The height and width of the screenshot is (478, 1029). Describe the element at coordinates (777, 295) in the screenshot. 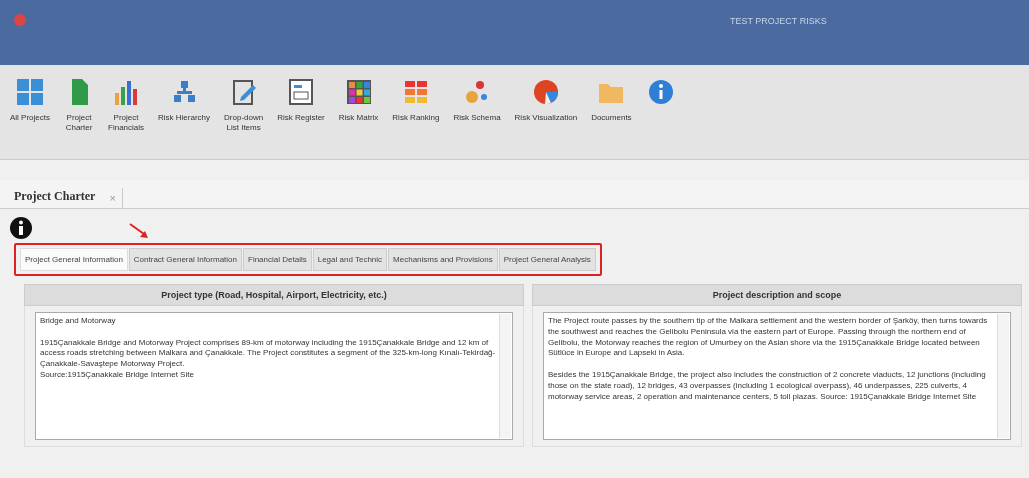

I see `panel-heading: Project description and scope` at that location.